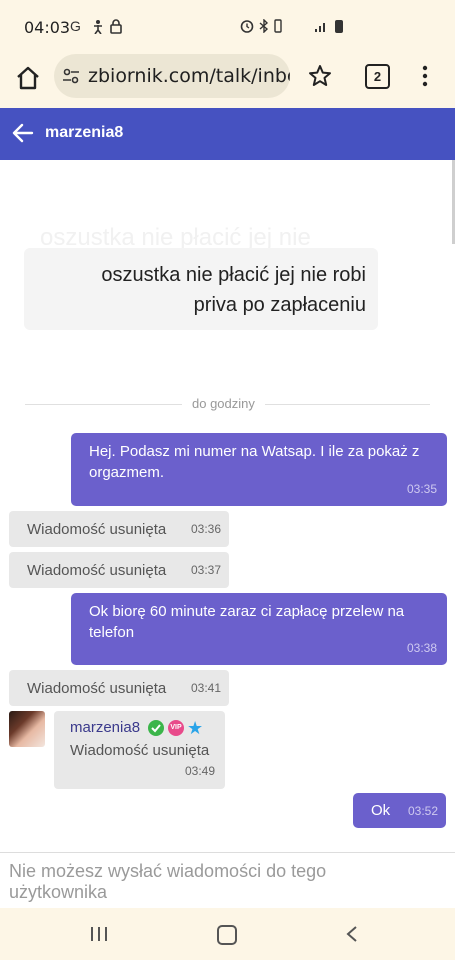  What do you see at coordinates (278, 26) in the screenshot?
I see `vibrate-icon` at bounding box center [278, 26].